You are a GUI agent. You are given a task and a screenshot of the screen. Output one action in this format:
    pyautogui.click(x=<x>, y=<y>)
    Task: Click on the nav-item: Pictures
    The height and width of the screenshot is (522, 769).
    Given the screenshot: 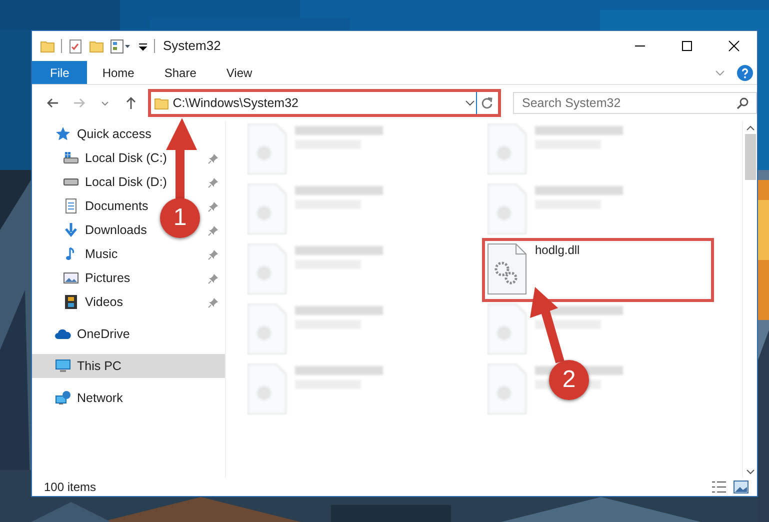 What is the action you would take?
    pyautogui.click(x=96, y=278)
    